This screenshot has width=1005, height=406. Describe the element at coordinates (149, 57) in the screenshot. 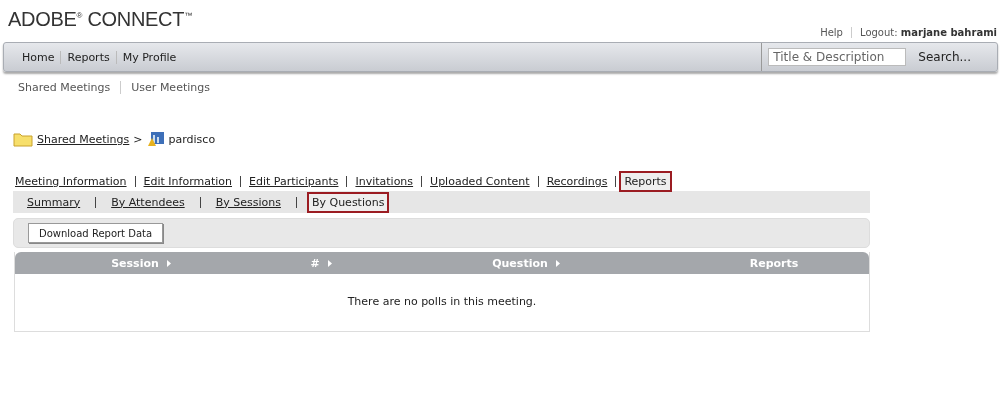

I see `nav-link: My Profile` at that location.